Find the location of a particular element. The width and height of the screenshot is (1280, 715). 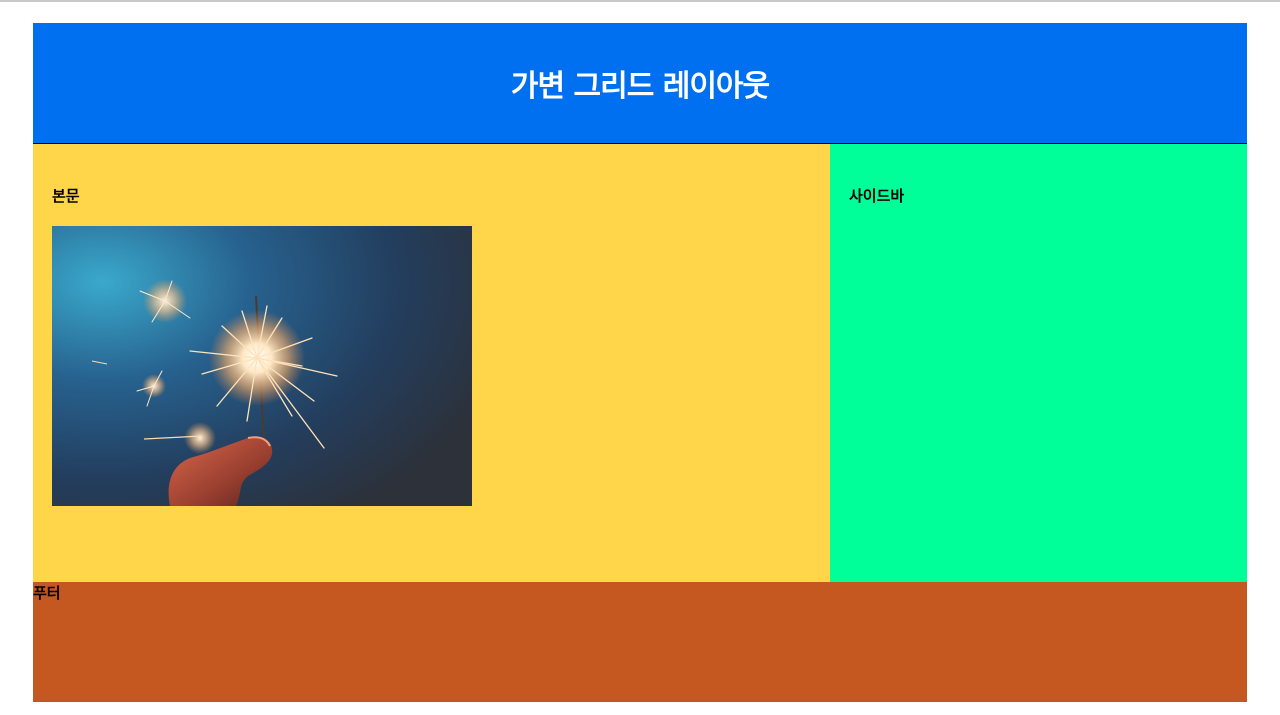

footer-heading: 푸터 is located at coordinates (47, 593).